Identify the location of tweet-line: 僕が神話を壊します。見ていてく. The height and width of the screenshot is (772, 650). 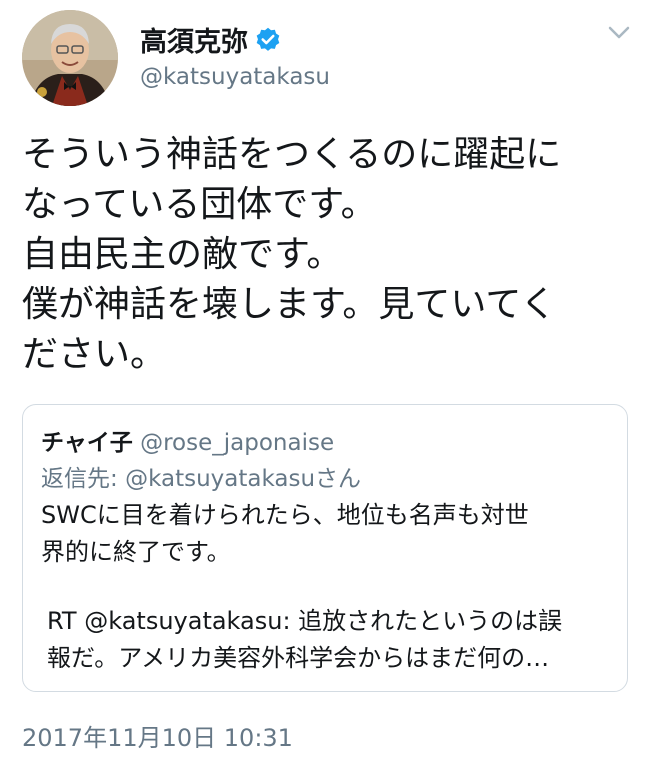
(289, 304).